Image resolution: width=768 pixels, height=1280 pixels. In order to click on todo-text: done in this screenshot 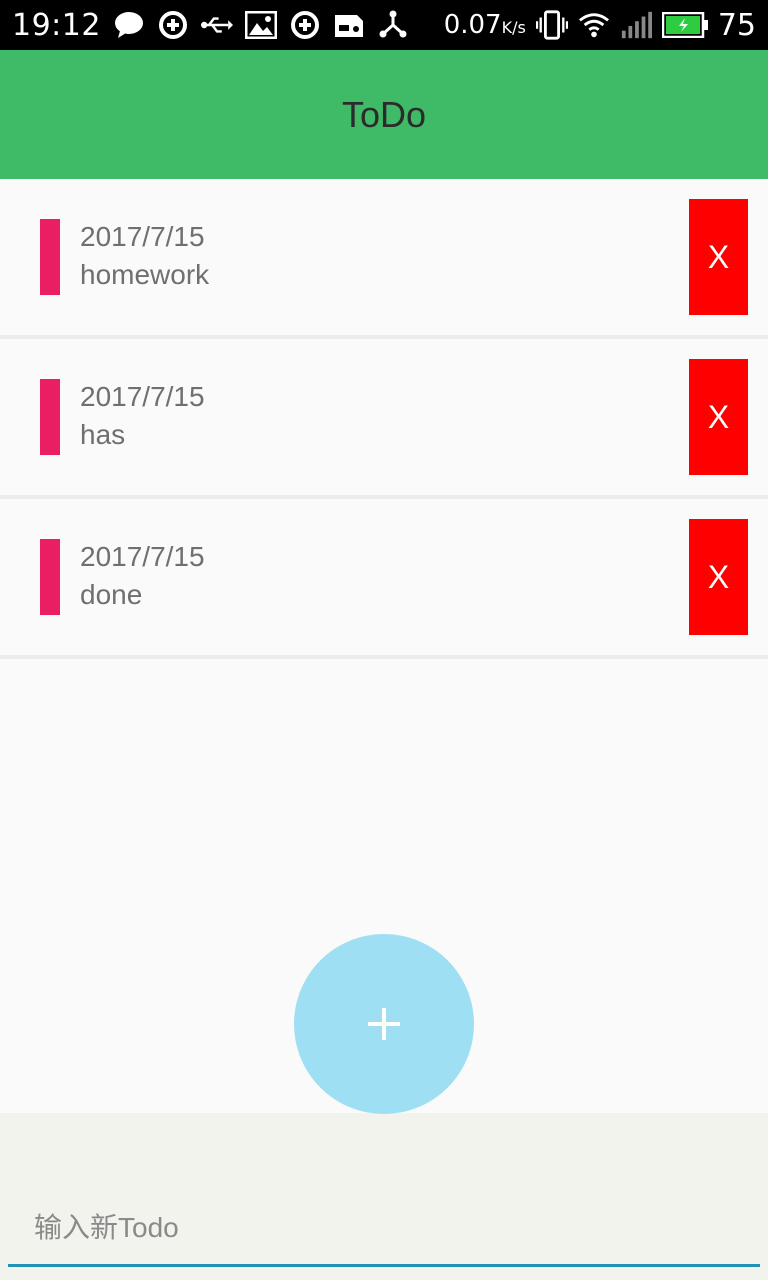, I will do `click(111, 594)`.